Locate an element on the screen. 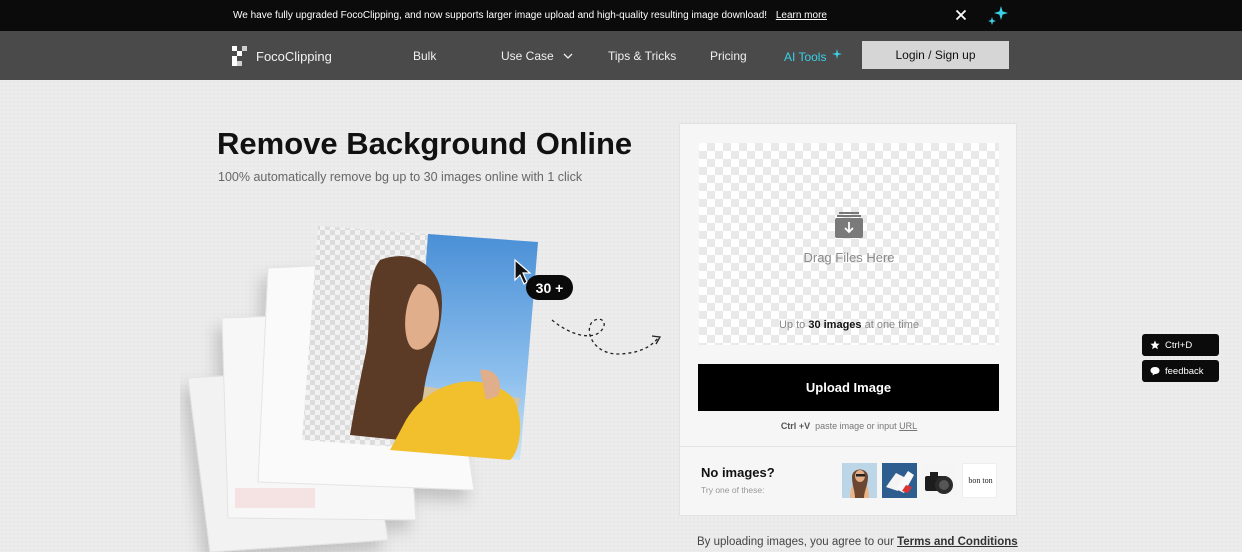 This screenshot has width=1242, height=552. feedback-label: feedback is located at coordinates (1184, 371).